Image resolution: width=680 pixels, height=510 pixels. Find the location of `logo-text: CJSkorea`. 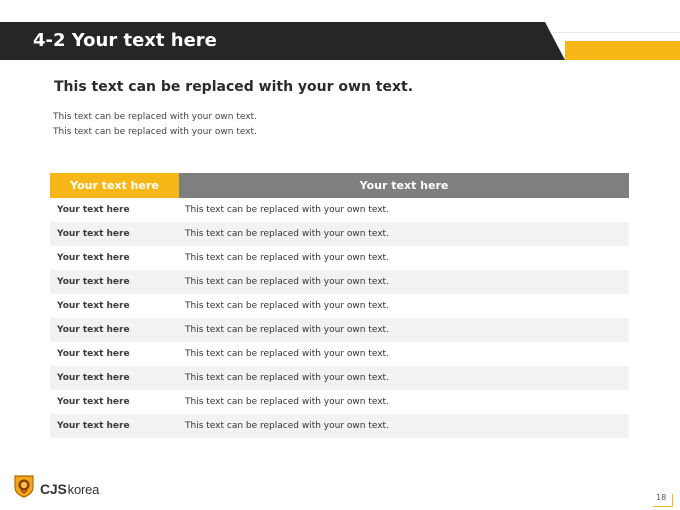

logo-text: CJSkorea is located at coordinates (70, 488).